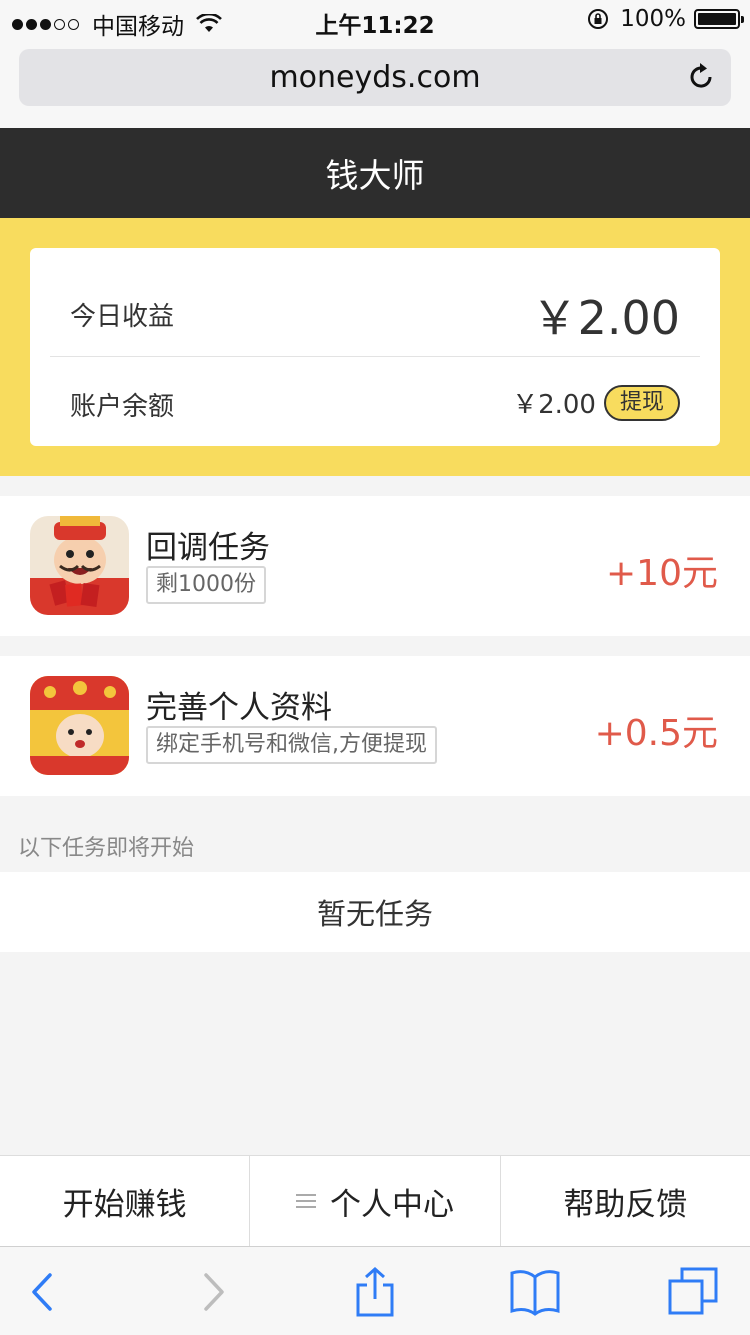  What do you see at coordinates (213, 1292) in the screenshot?
I see `forward-icon` at bounding box center [213, 1292].